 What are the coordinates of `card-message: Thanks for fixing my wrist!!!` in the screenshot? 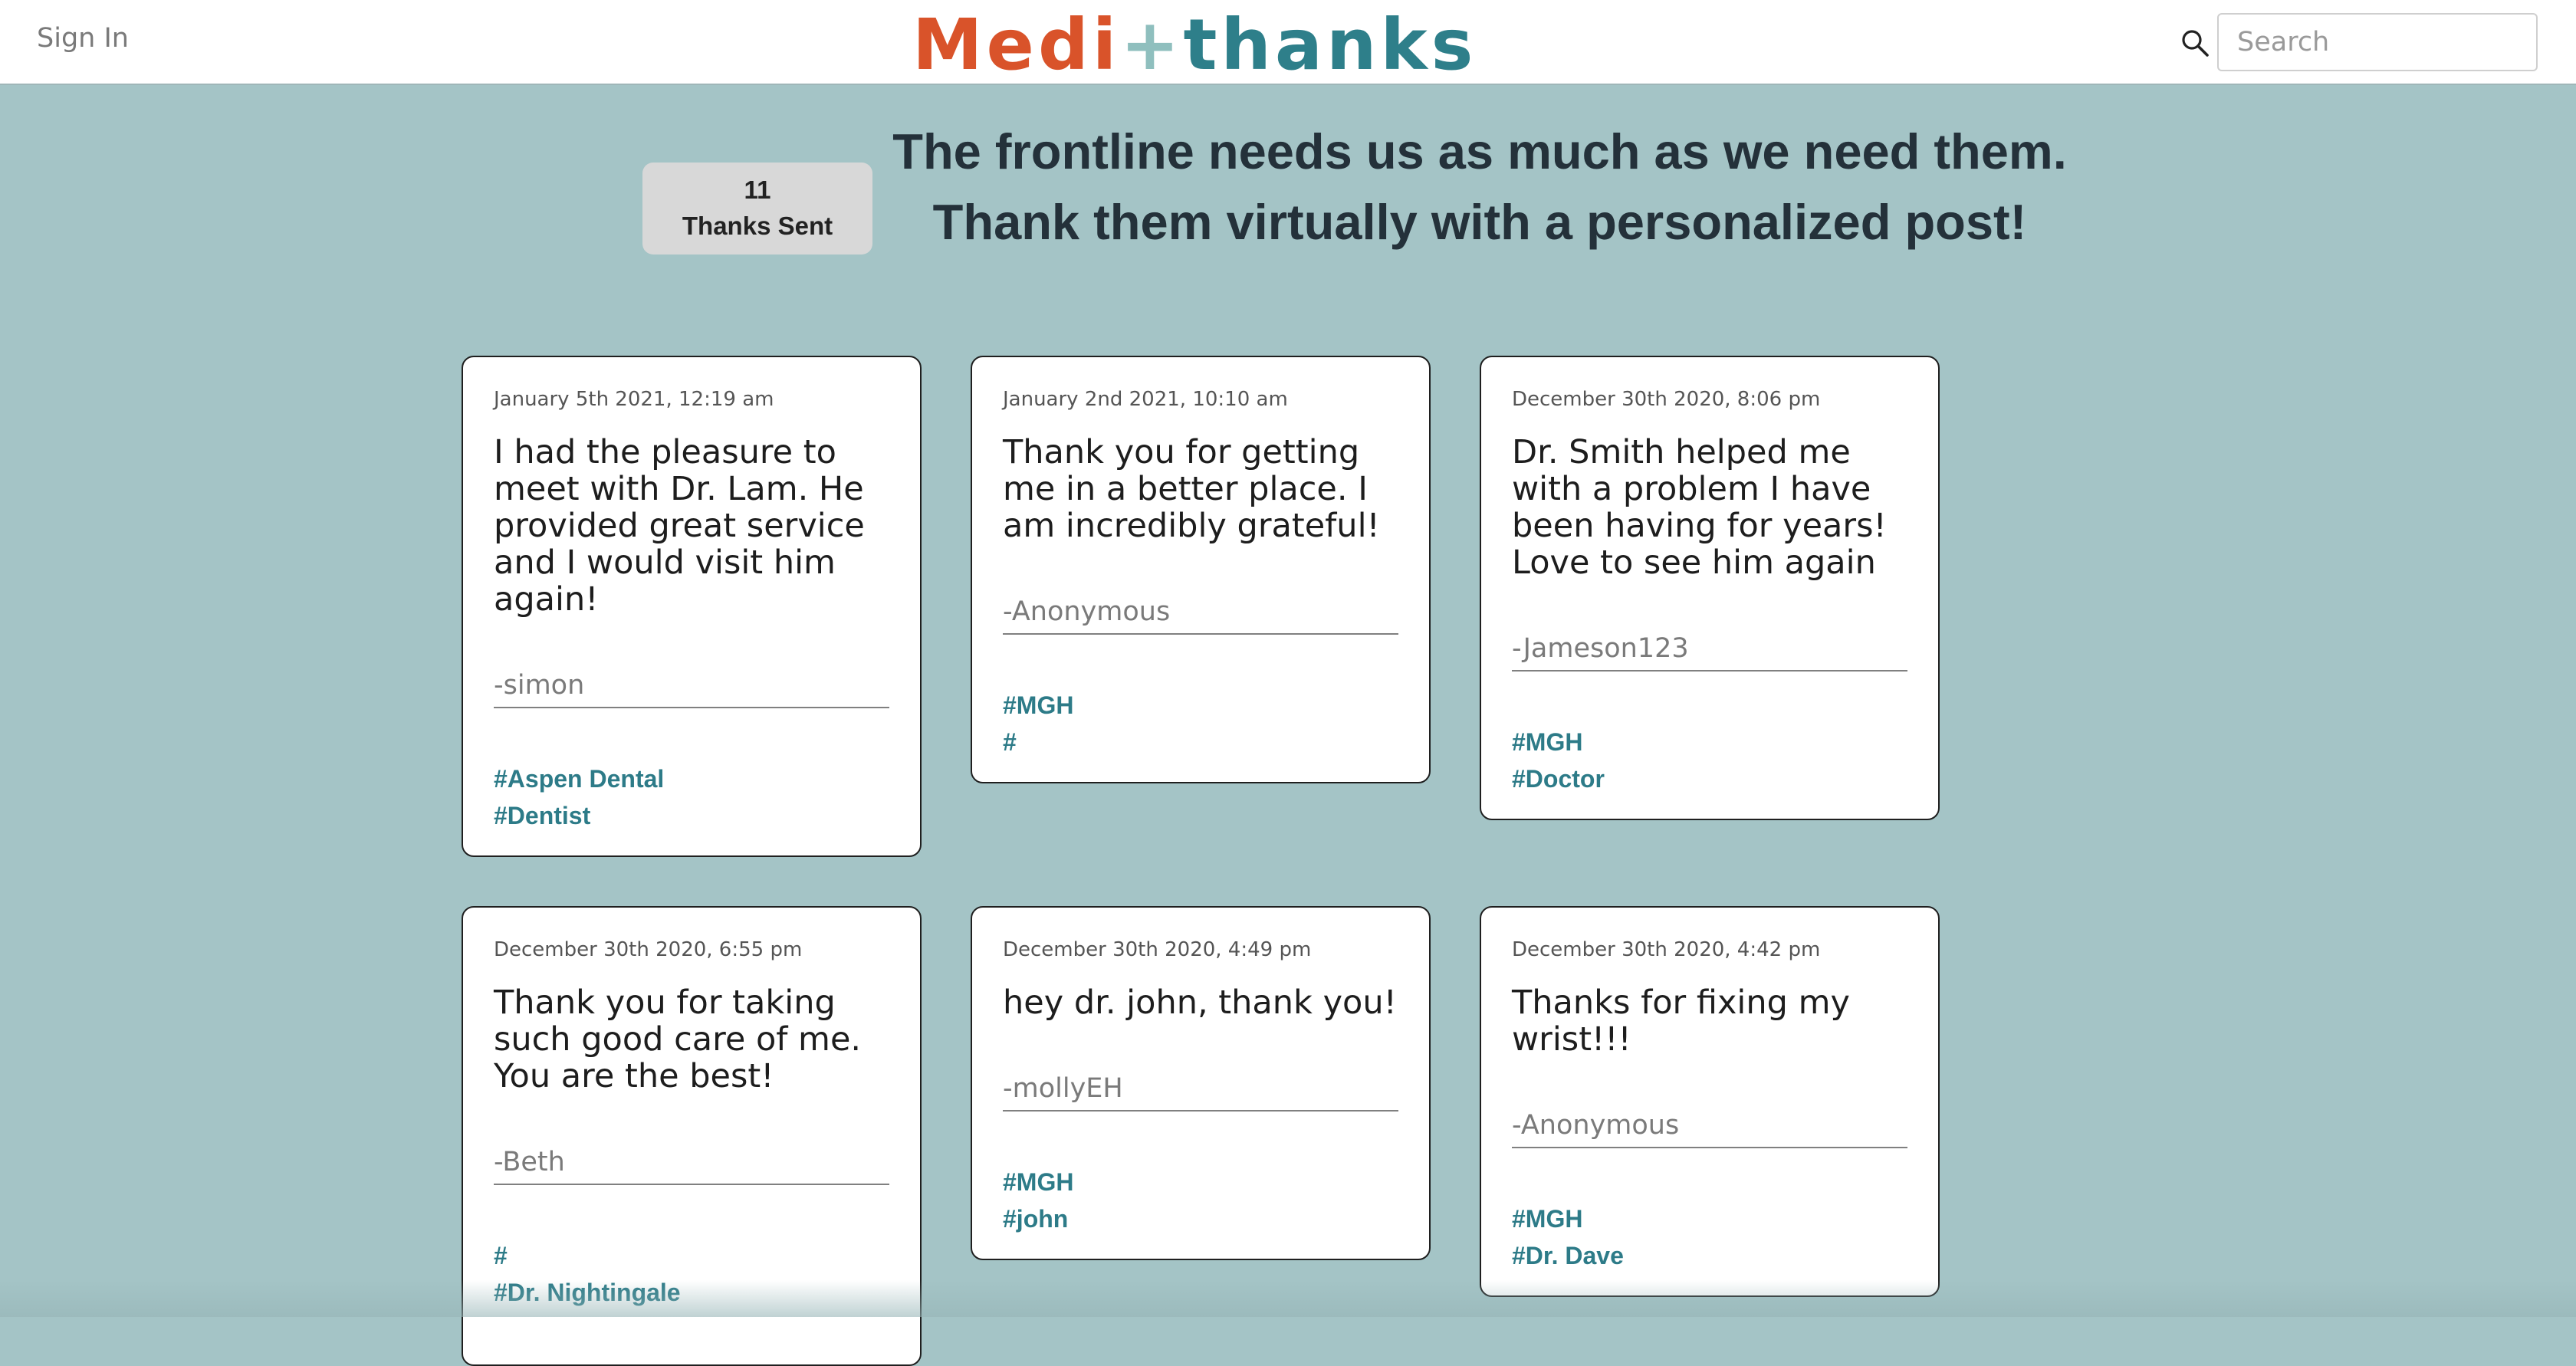 It's located at (1681, 1021).